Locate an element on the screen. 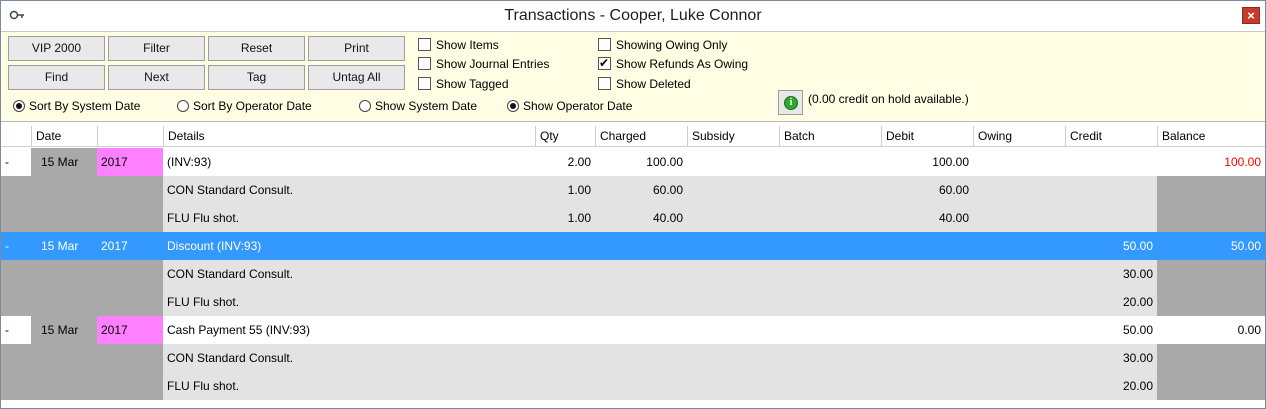 This screenshot has height=409, width=1266. vip-button: VIP 2000 is located at coordinates (56, 48).